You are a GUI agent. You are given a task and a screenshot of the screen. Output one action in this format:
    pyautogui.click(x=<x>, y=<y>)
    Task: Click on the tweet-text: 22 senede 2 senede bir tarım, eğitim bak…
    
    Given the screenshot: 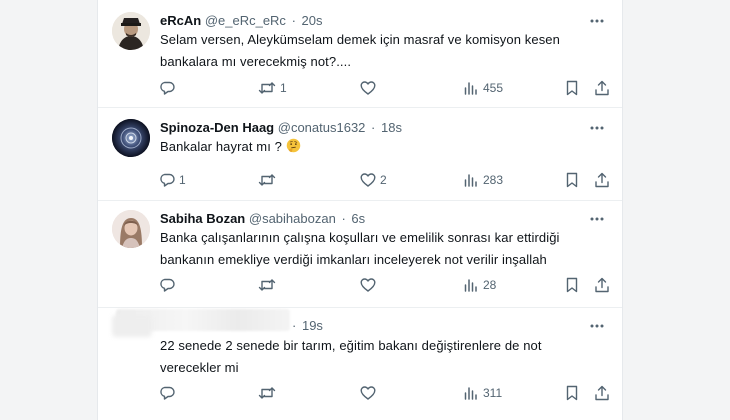 What is the action you would take?
    pyautogui.click(x=351, y=356)
    